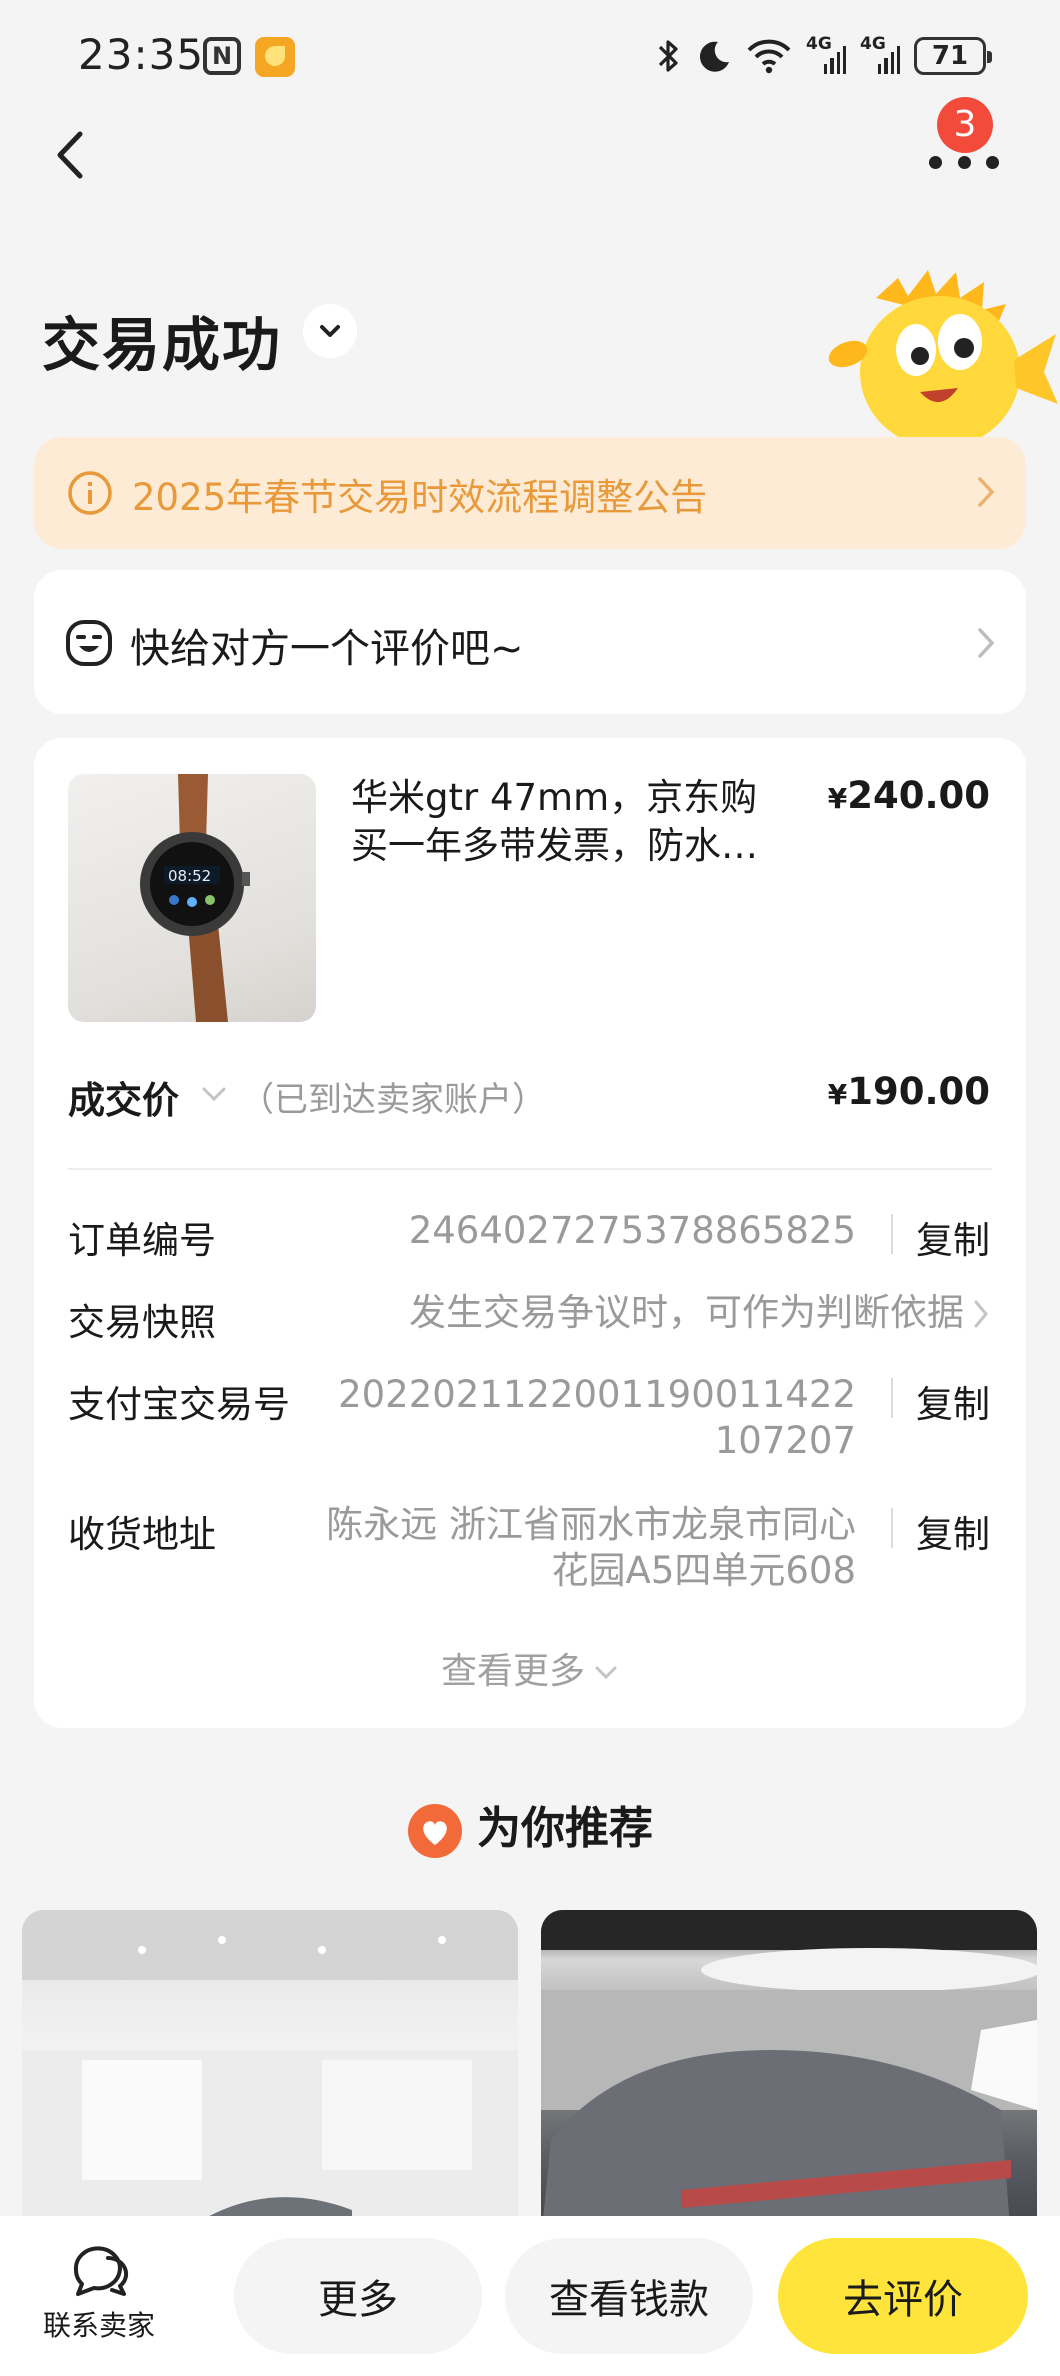 This screenshot has height=2376, width=1060. I want to click on product-price-value: 240.00, so click(918, 795).